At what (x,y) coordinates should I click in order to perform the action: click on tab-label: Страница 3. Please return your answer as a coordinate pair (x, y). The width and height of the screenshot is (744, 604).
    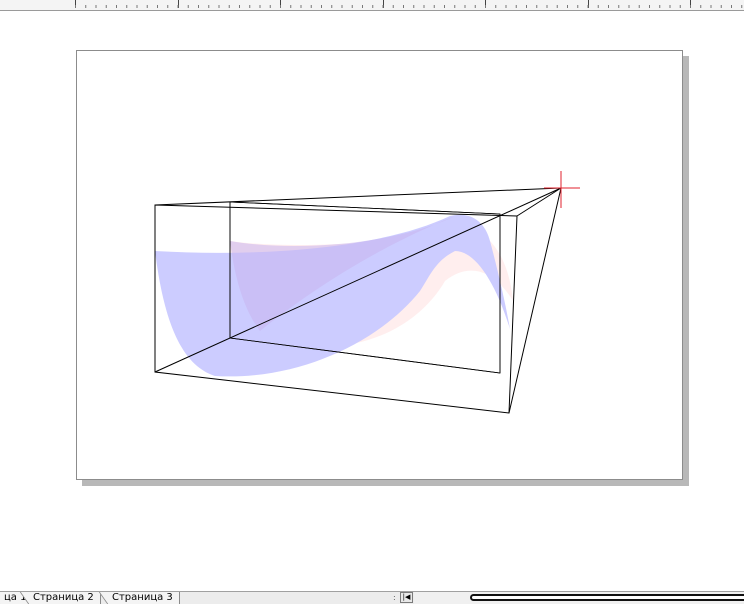
    Looking at the image, I should click on (142, 597).